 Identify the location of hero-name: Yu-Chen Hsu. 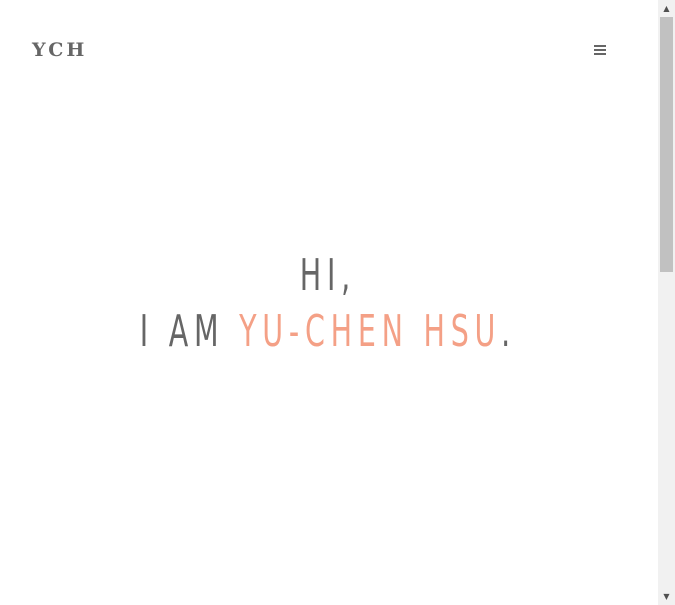
(370, 331).